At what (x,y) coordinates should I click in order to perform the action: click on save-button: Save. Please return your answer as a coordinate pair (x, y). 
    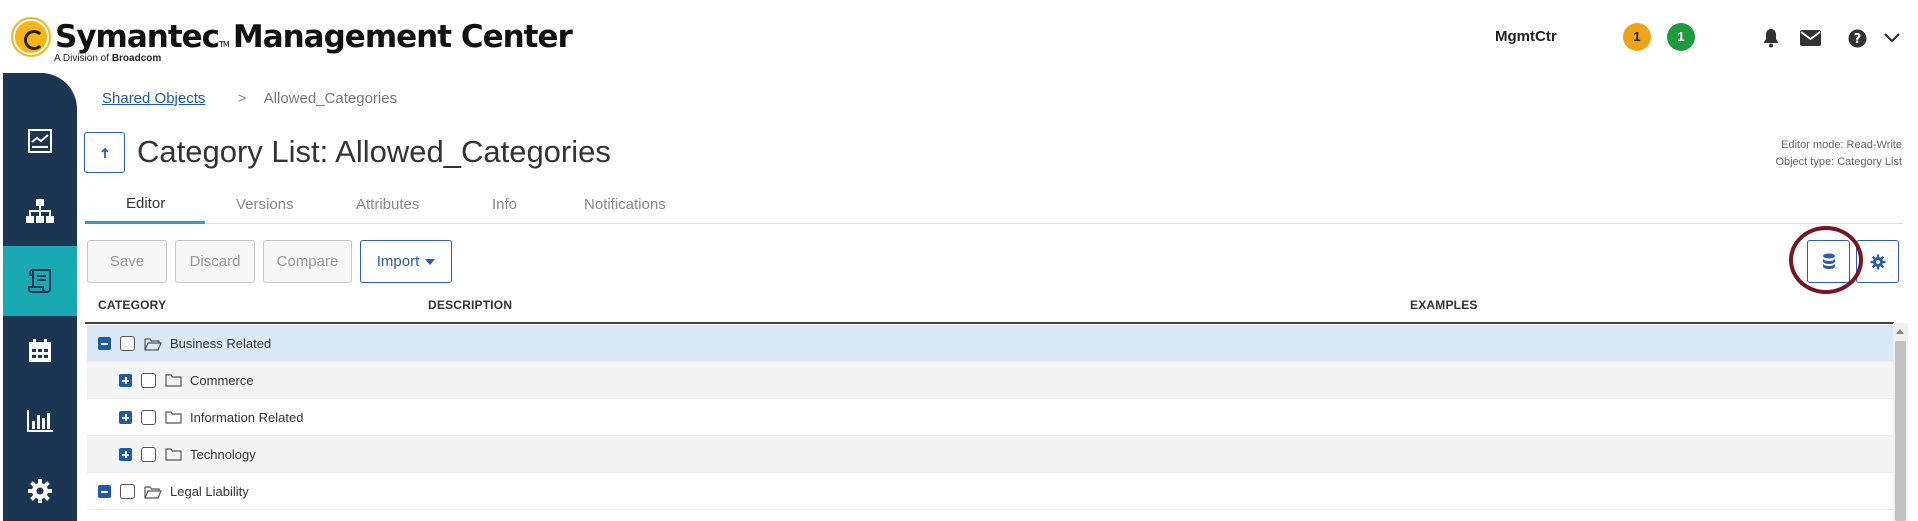
    Looking at the image, I should click on (127, 261).